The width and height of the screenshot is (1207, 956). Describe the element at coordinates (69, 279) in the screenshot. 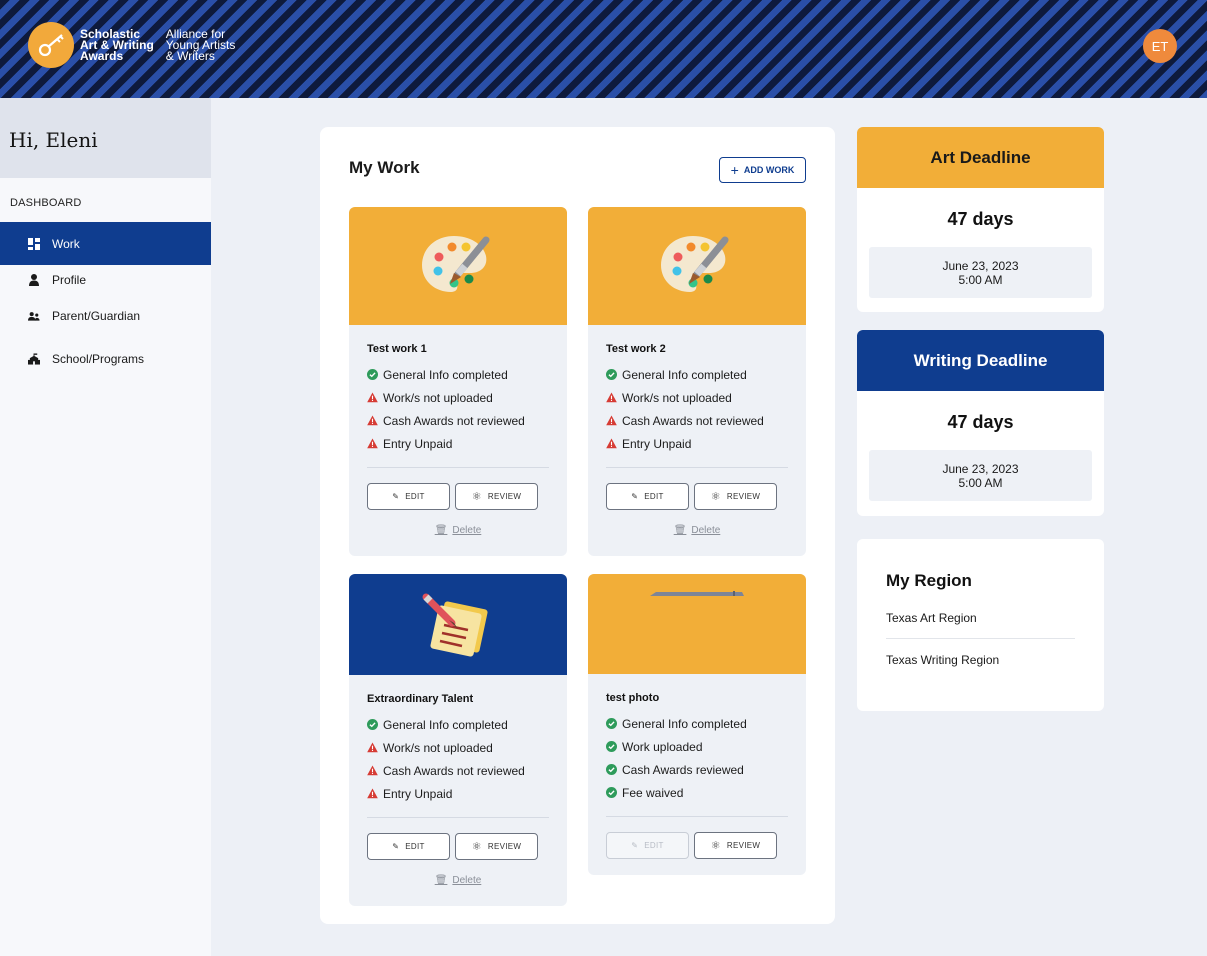

I see `sidebar-item-label: Profile` at that location.